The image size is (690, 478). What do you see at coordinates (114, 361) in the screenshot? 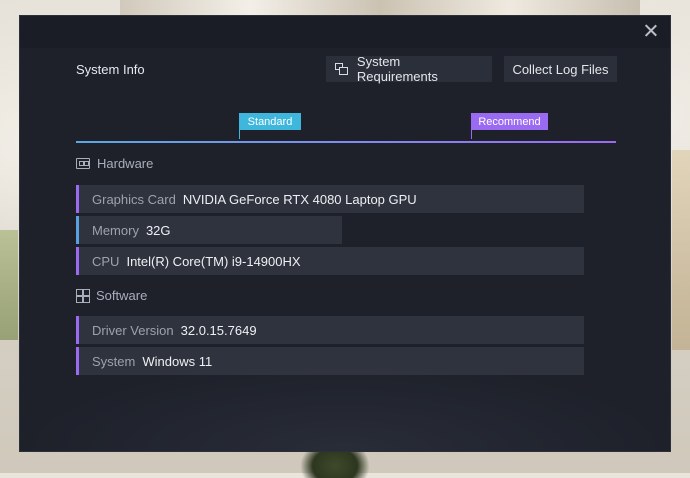
I see `system-label: System` at bounding box center [114, 361].